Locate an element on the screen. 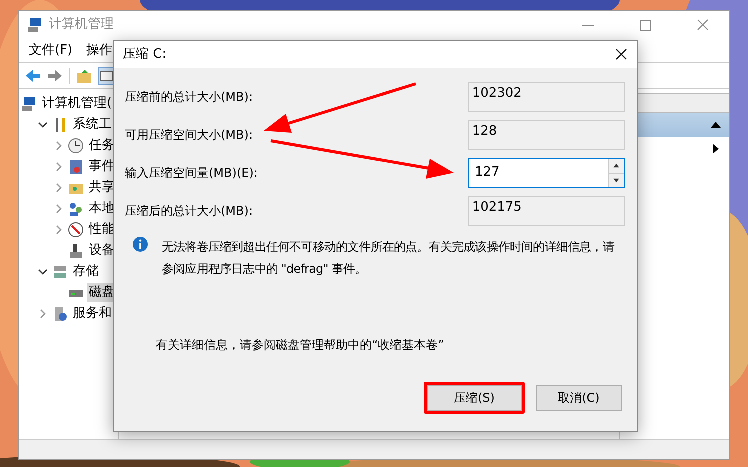 This screenshot has width=748, height=467. collapse-triangle-icon is located at coordinates (716, 125).